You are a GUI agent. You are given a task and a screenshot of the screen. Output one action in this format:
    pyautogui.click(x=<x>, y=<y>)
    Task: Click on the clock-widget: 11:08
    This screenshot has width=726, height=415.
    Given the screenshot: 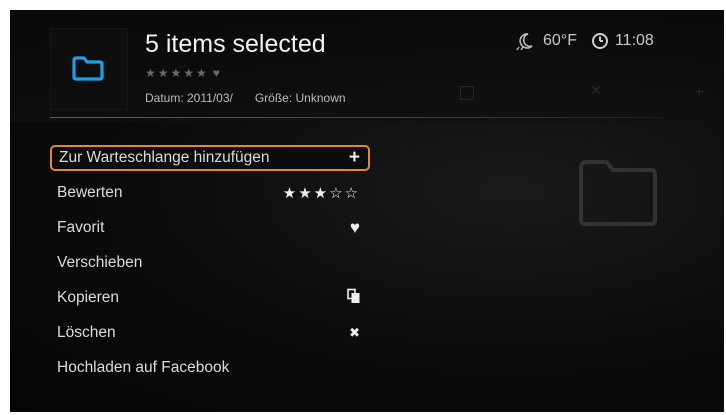 What is the action you would take?
    pyautogui.click(x=622, y=41)
    